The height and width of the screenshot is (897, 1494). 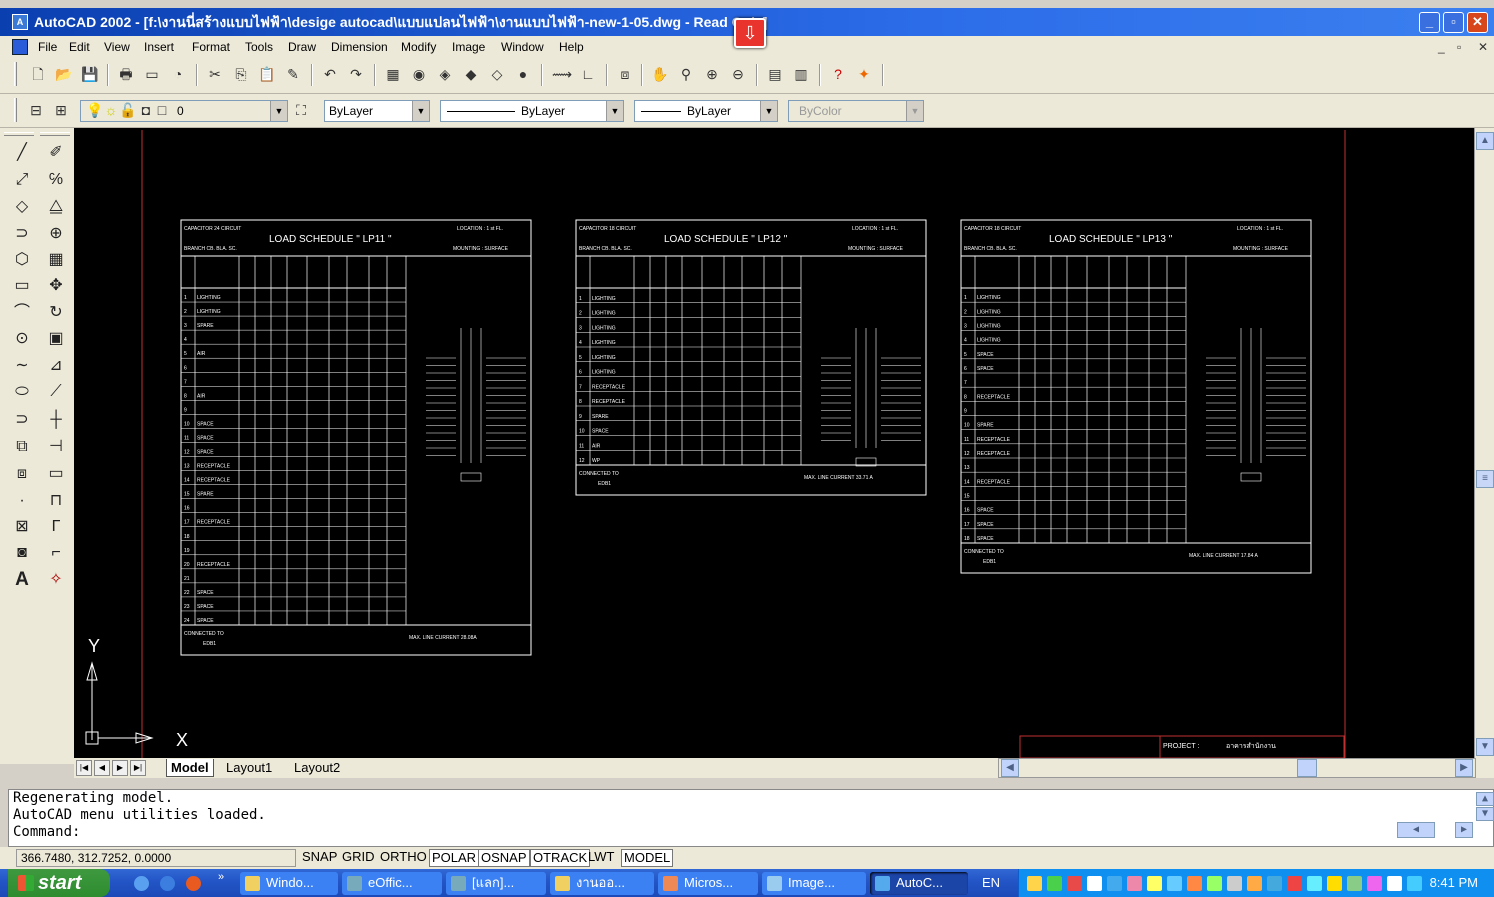 What do you see at coordinates (523, 74) in the screenshot?
I see `properties-icon: ●` at bounding box center [523, 74].